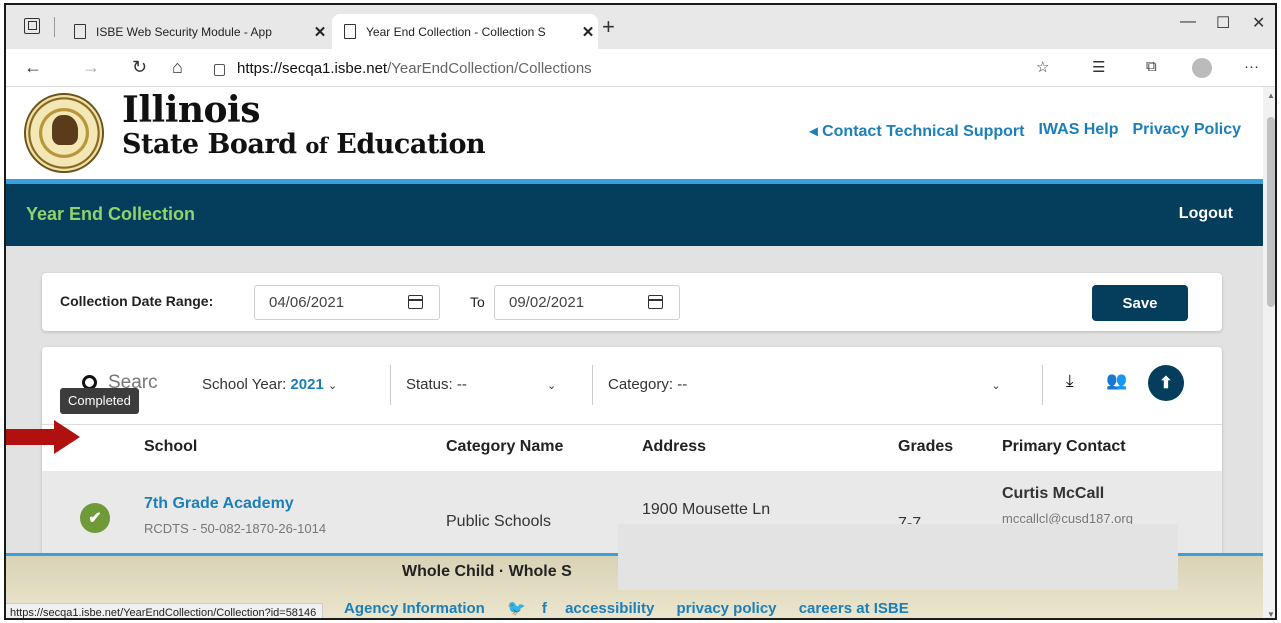 The width and height of the screenshot is (1281, 623). I want to click on footer-tagline: Whole Child · Whole S, so click(487, 571).